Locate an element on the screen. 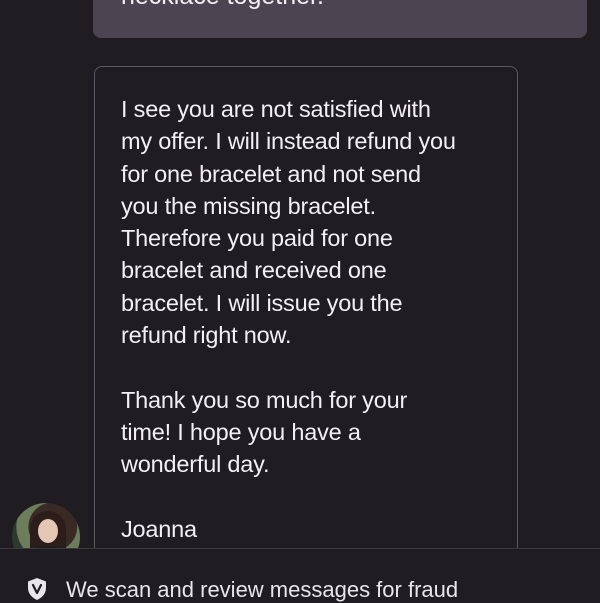 Image resolution: width=600 pixels, height=603 pixels. sender-avatar is located at coordinates (46, 525).